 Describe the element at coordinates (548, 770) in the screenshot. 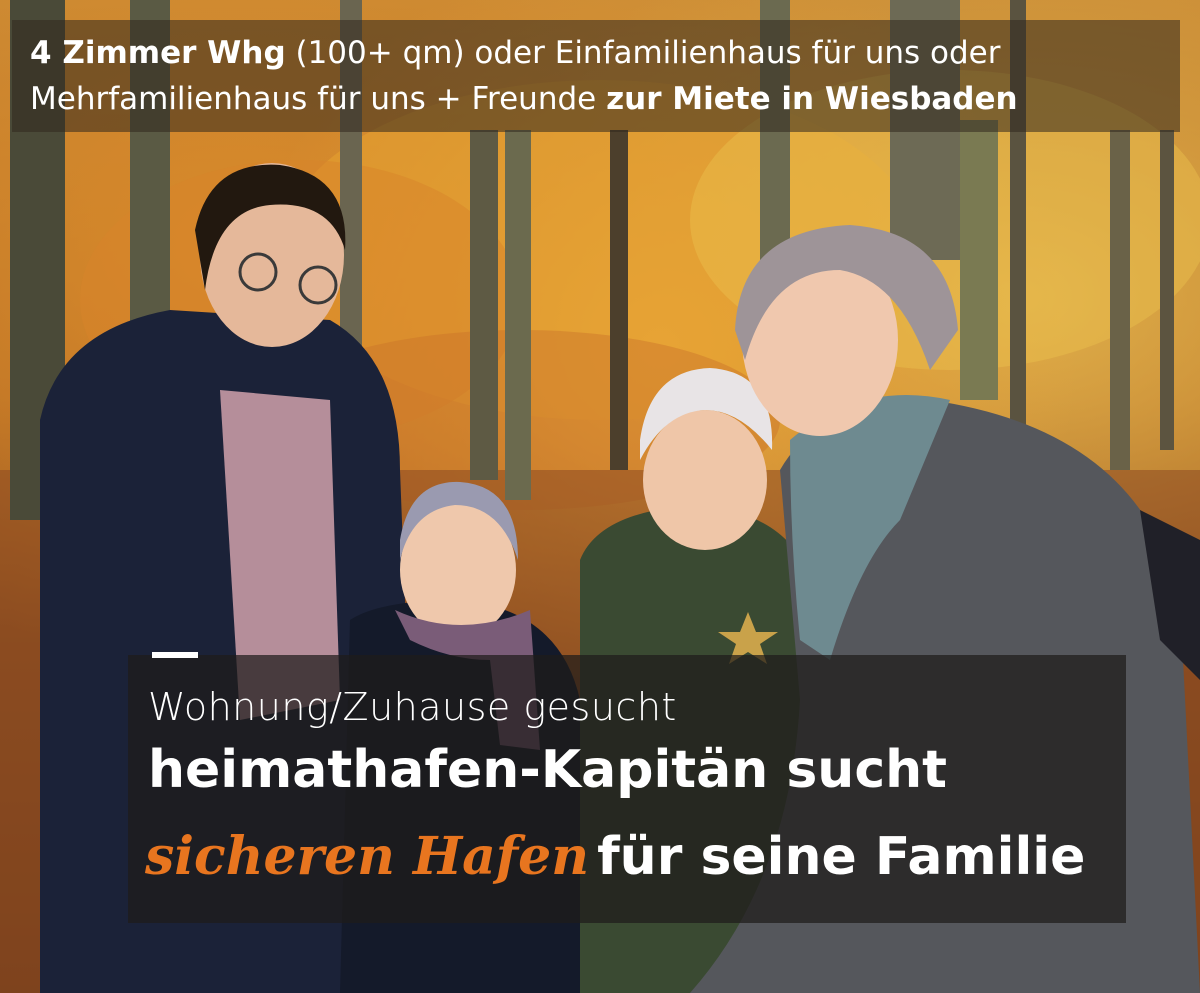

I see `headline-line1: heimathafen-Kapitän sucht` at that location.